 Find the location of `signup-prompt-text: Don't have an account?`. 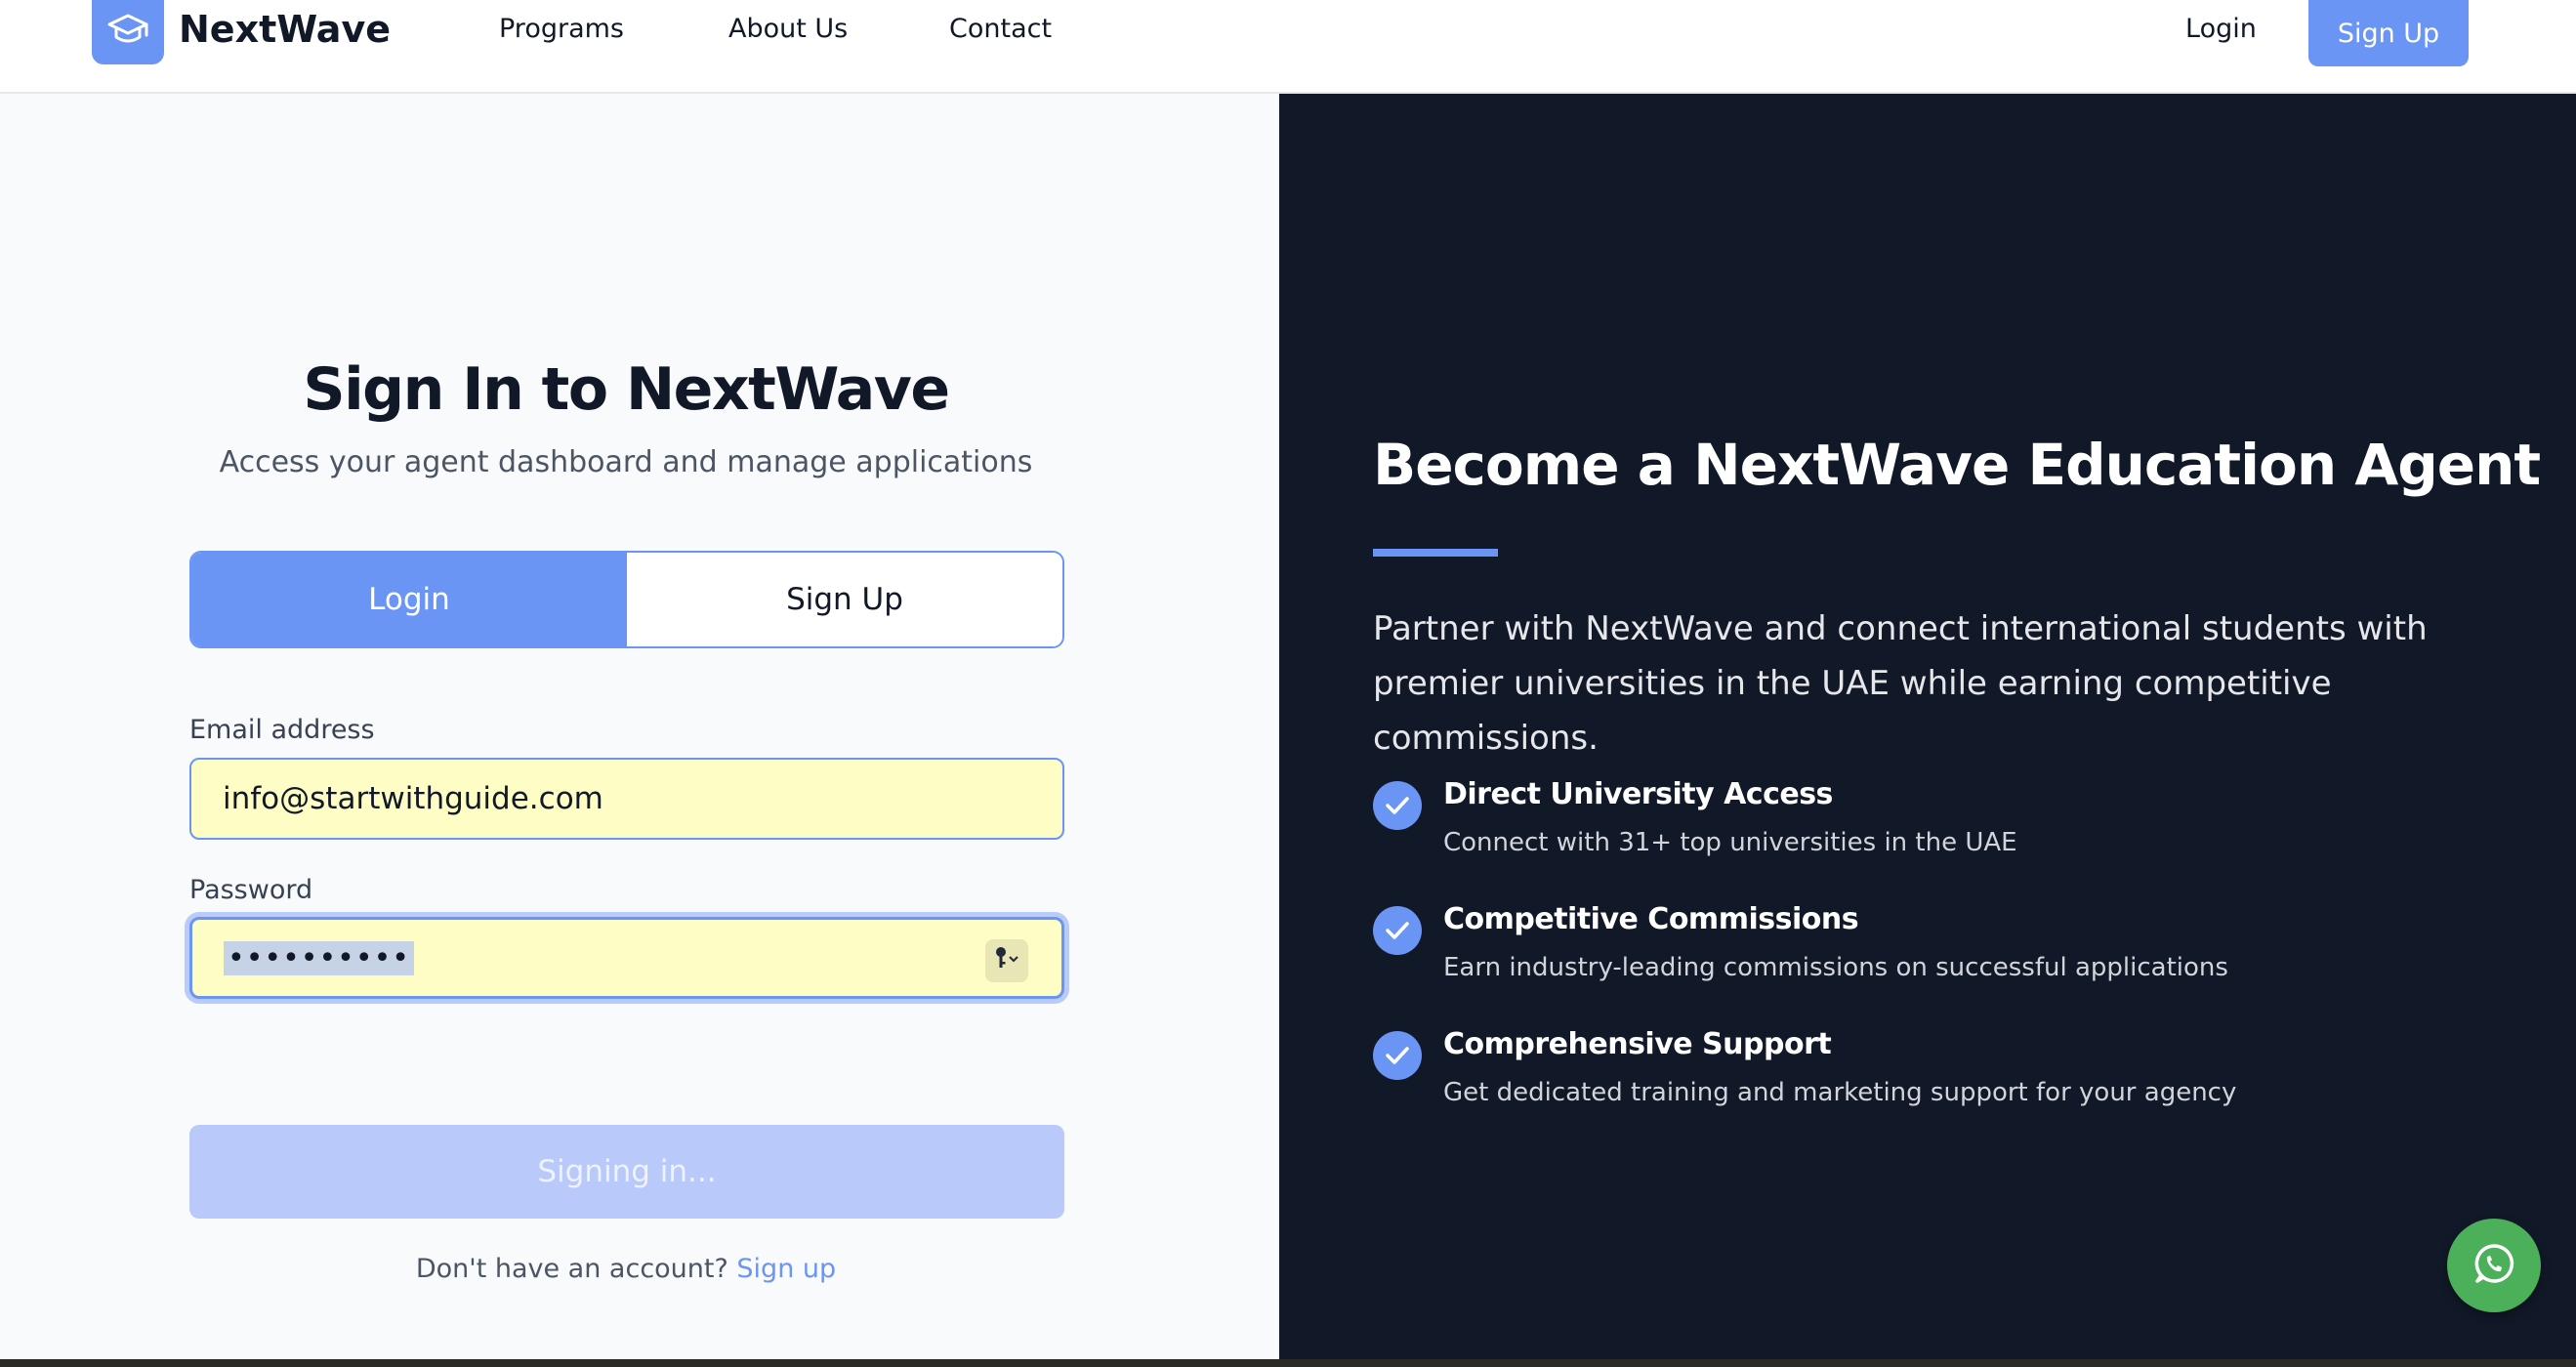

signup-prompt-text: Don't have an account? is located at coordinates (571, 1269).